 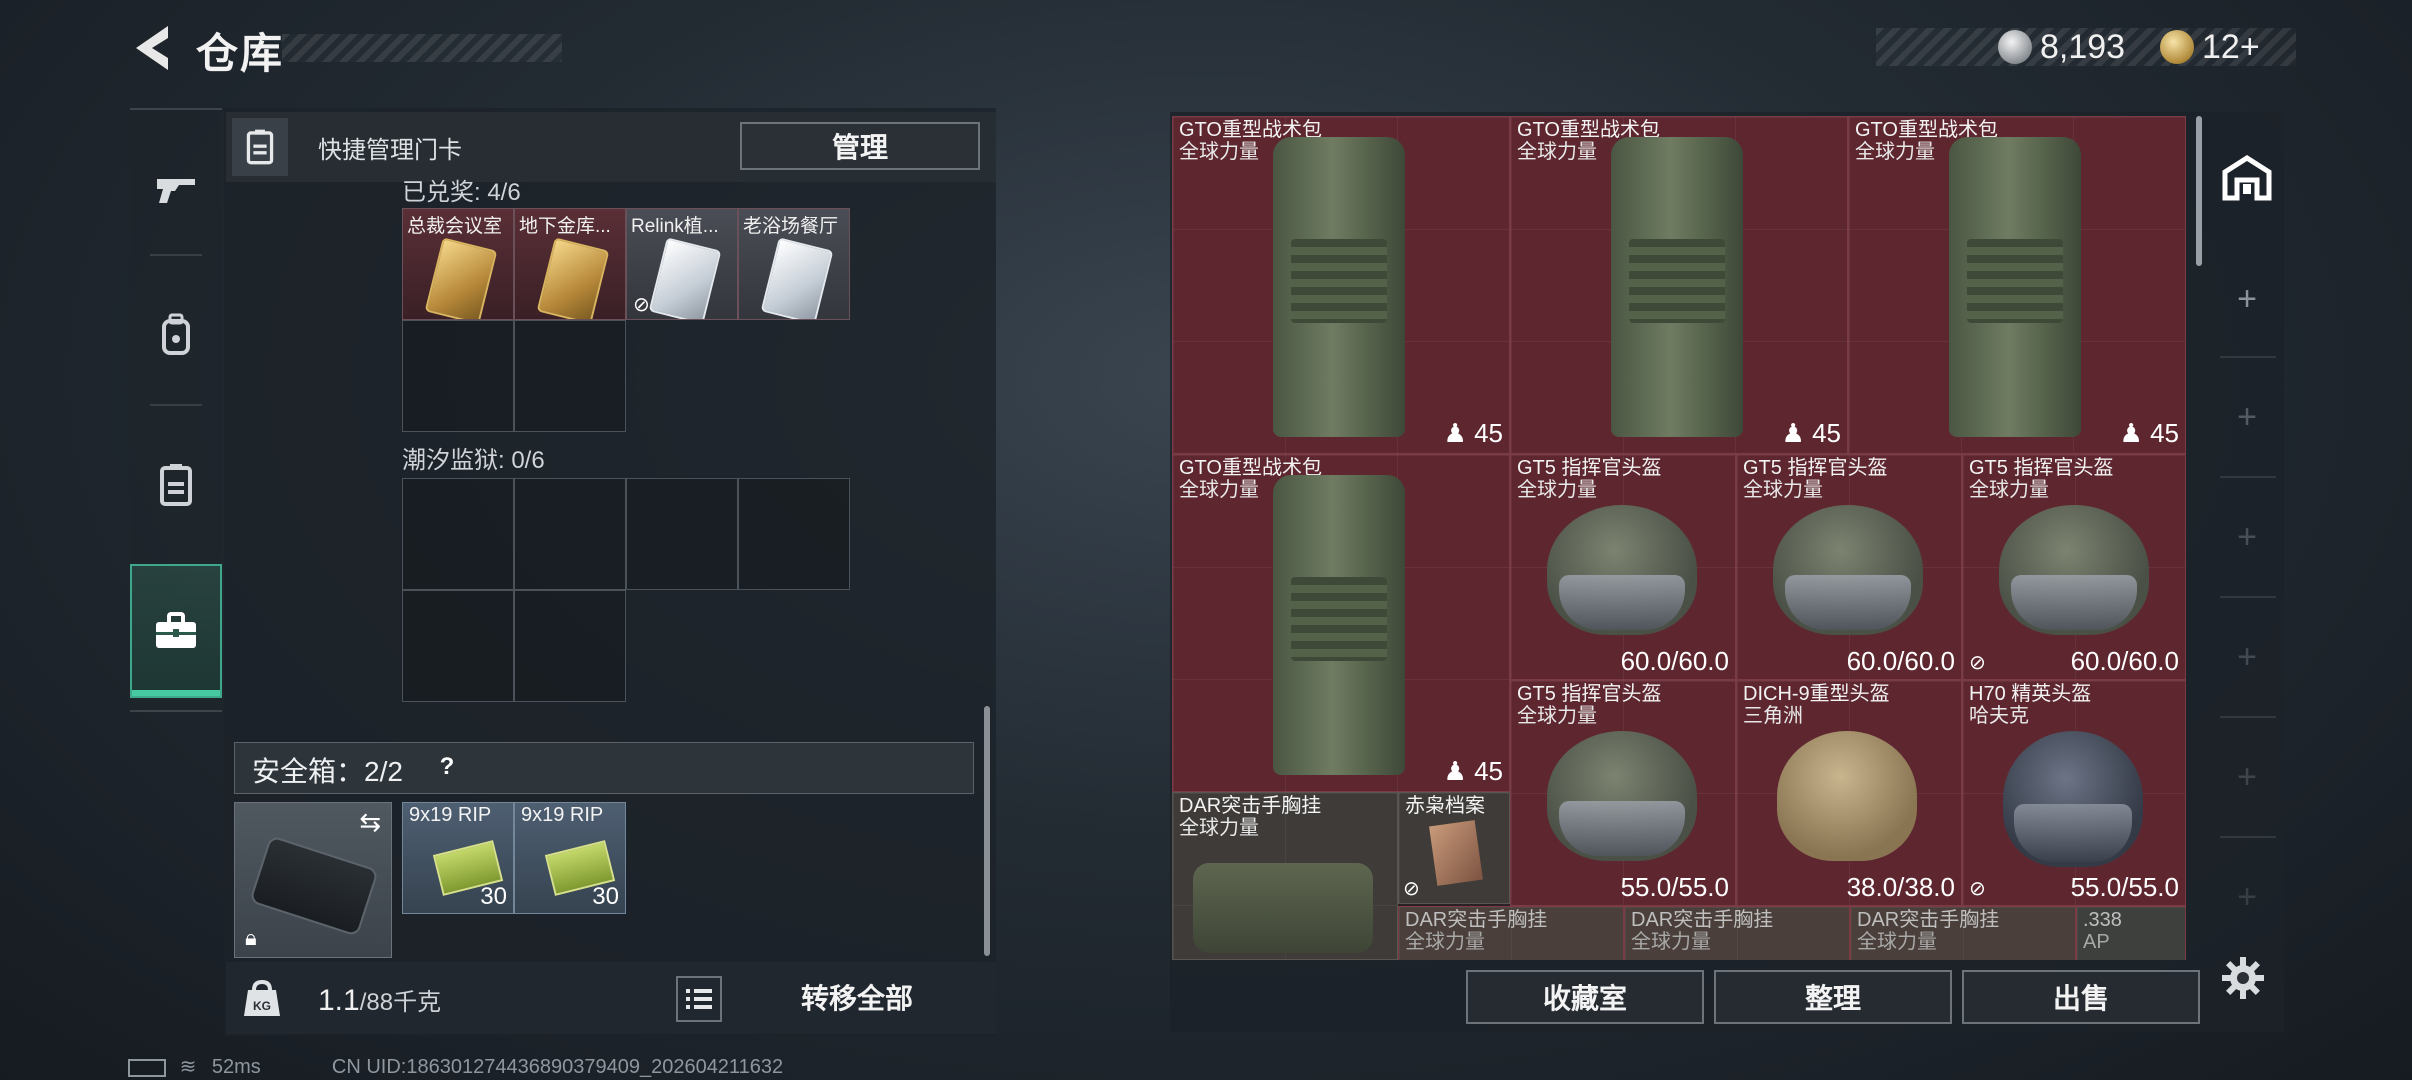 What do you see at coordinates (1456, 853) in the screenshot?
I see `file-image` at bounding box center [1456, 853].